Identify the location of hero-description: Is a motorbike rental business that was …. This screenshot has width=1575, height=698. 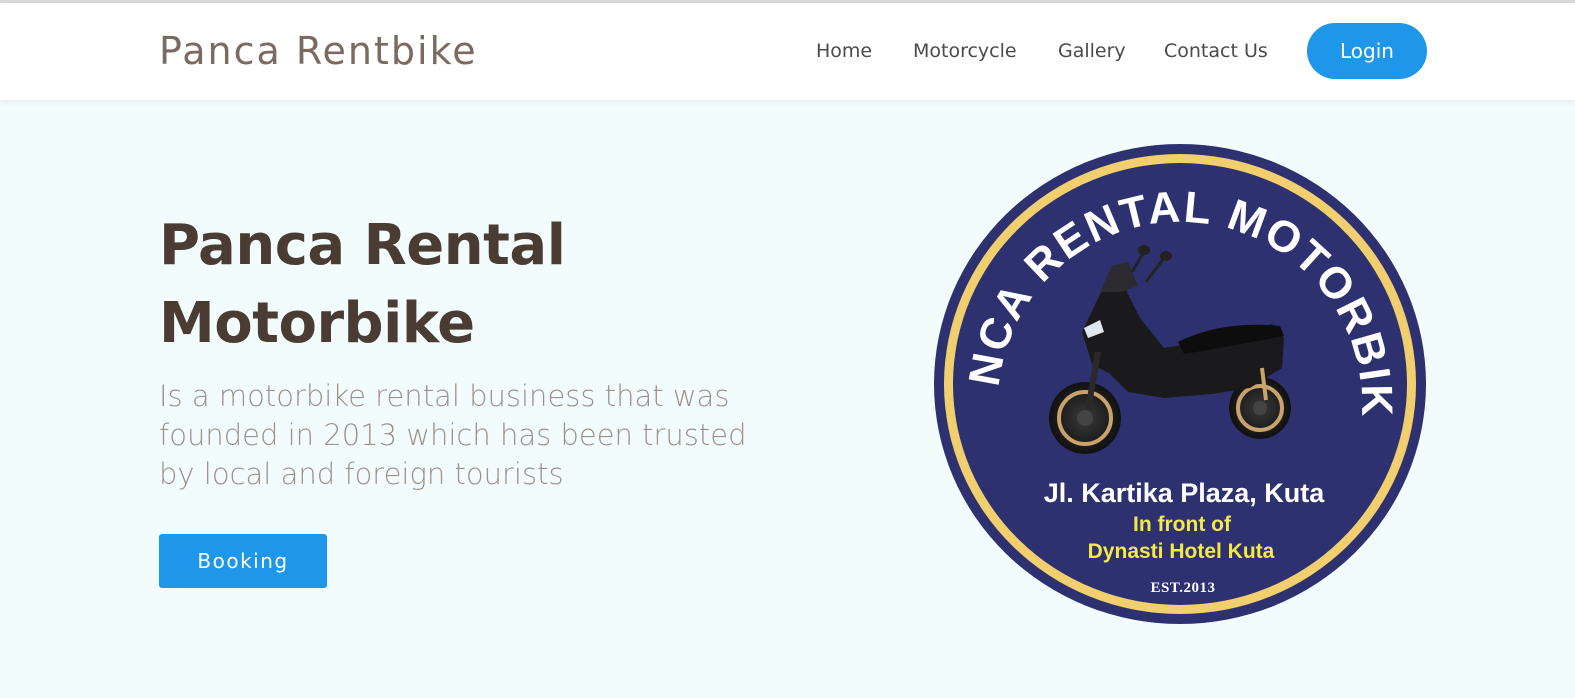
(453, 435).